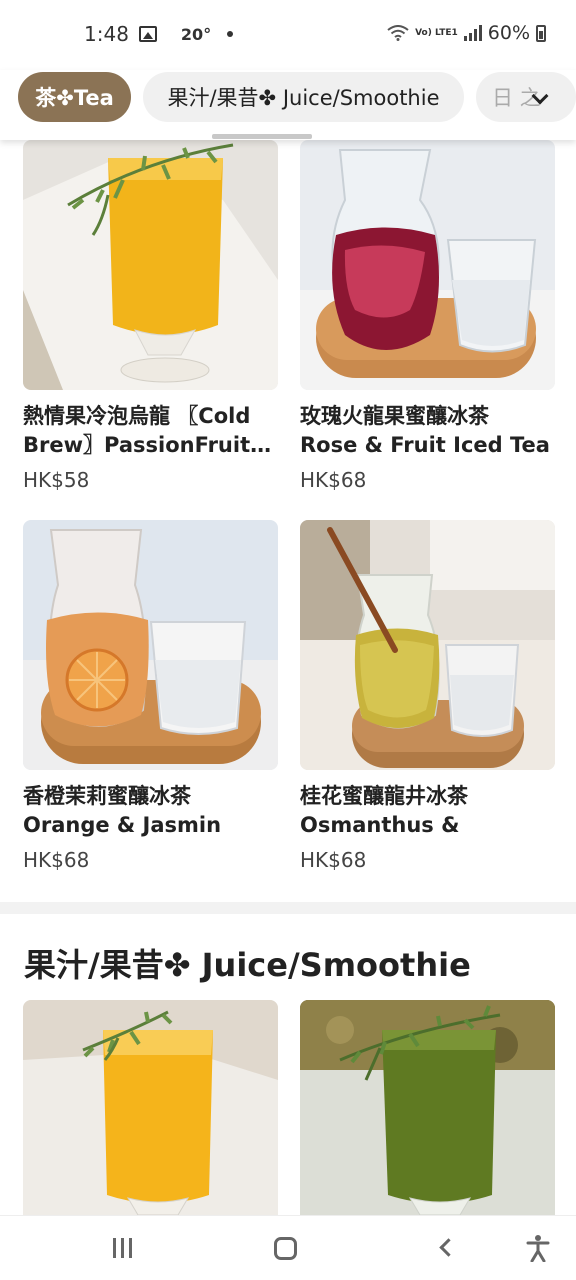  What do you see at coordinates (122, 1248) in the screenshot?
I see `recent-apps-icon` at bounding box center [122, 1248].